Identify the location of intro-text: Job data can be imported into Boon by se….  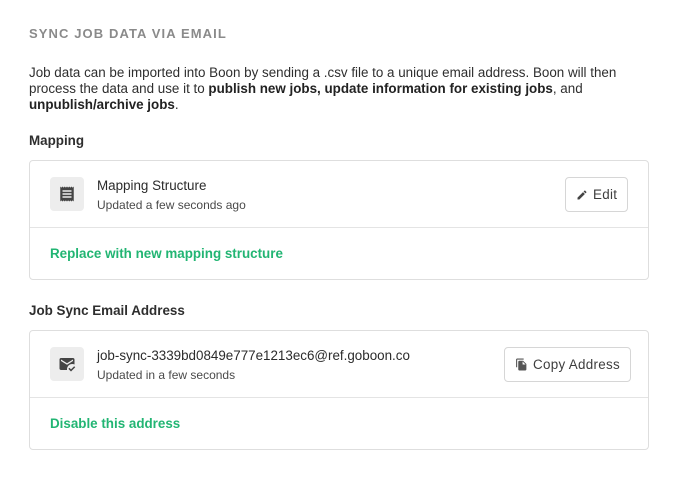
(341, 89).